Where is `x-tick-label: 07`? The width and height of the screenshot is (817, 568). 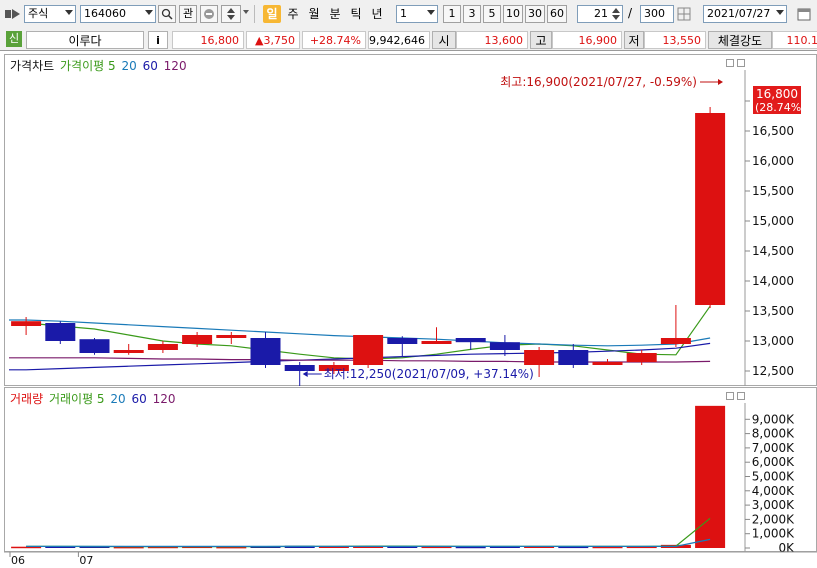 x-tick-label: 07 is located at coordinates (86, 560).